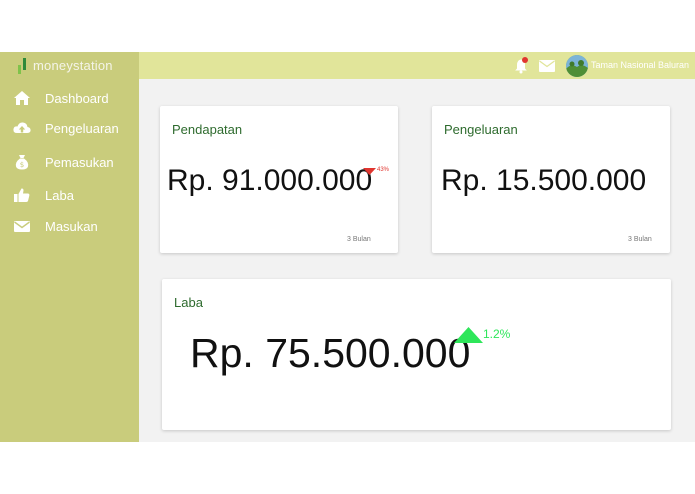 The width and height of the screenshot is (695, 494). What do you see at coordinates (468, 335) in the screenshot?
I see `trend-up-icon` at bounding box center [468, 335].